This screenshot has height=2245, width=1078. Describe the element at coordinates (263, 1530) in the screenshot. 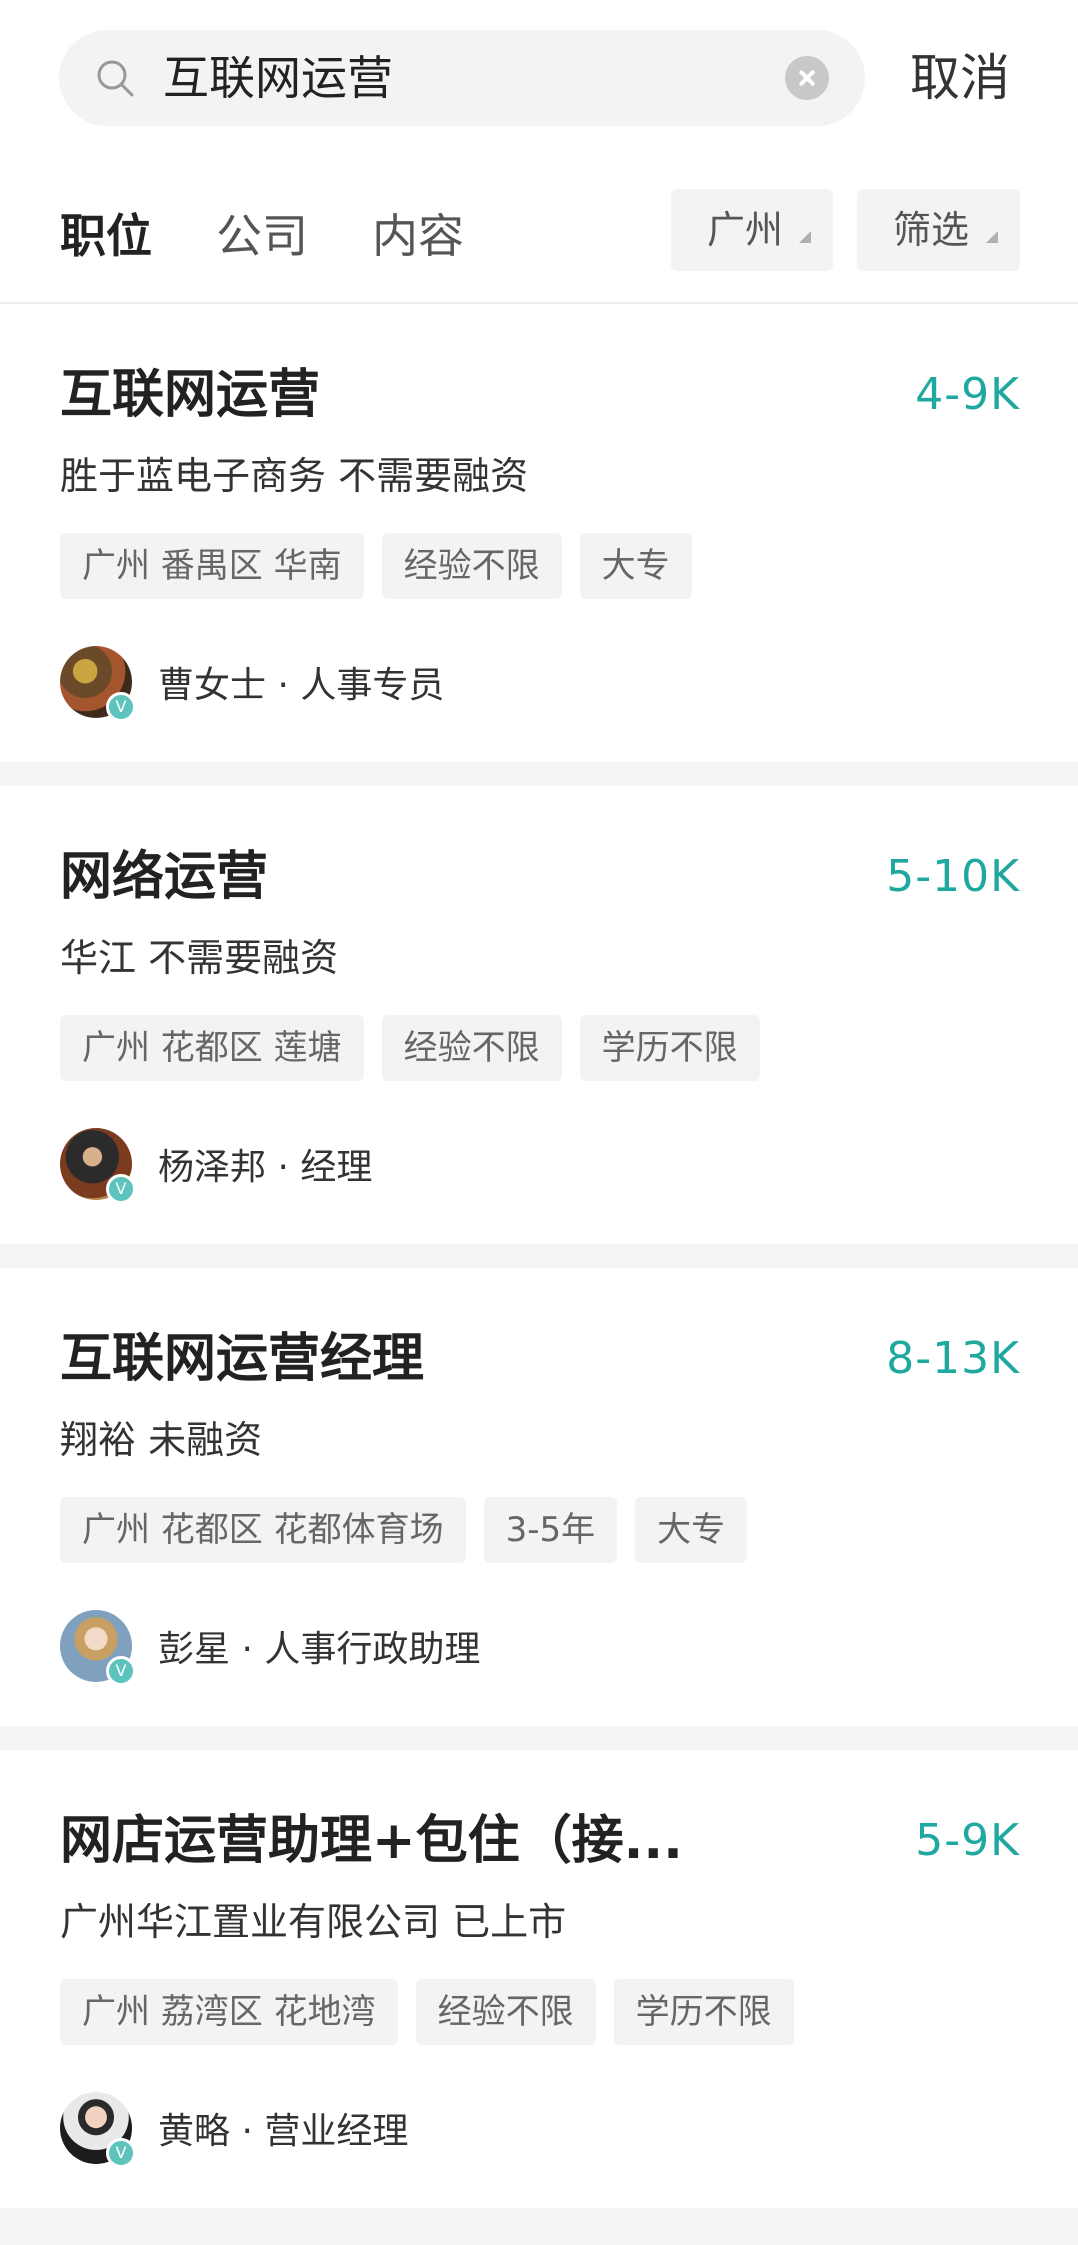

I see `job-tag: 广州 花都区 花都体育场` at that location.